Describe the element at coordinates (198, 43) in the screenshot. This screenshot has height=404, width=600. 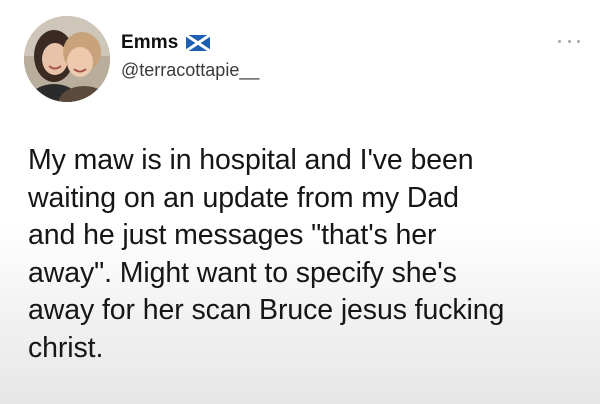
I see `scotland-flag-icon` at that location.